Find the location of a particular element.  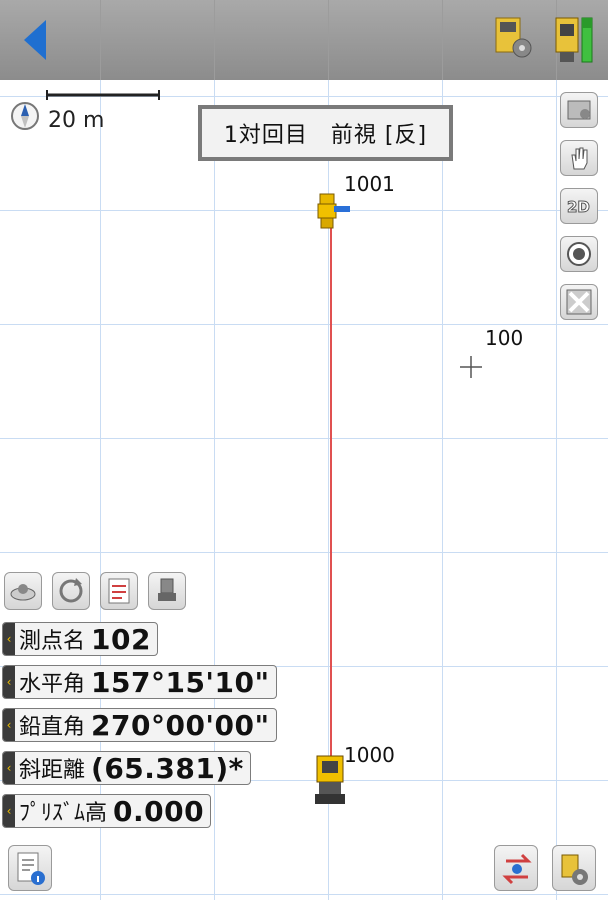

info-row-horizontal-angle: ‹ 水平角 157°15'10" is located at coordinates (139, 682).